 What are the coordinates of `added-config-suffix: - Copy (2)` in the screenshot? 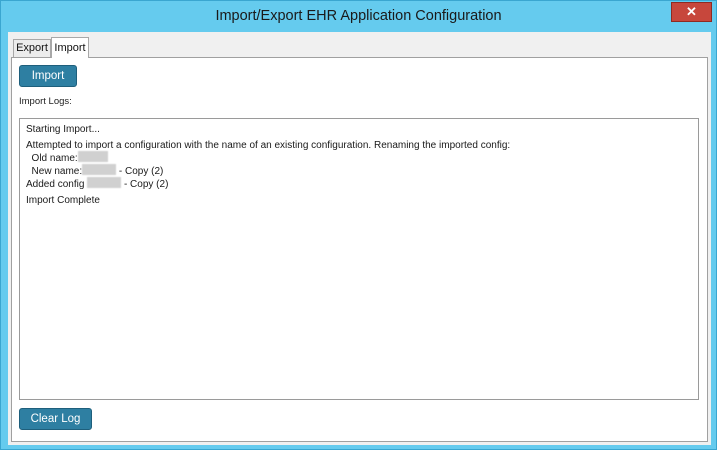 It's located at (145, 184).